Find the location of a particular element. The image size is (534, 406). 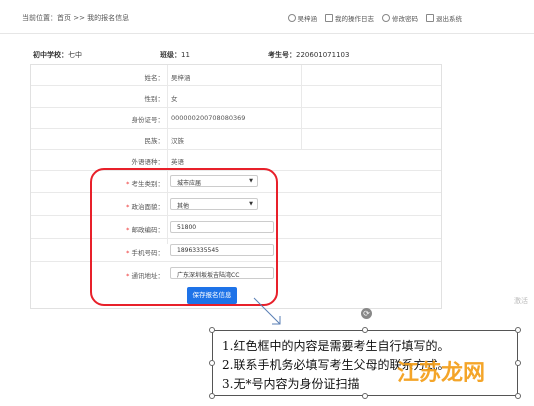

note-line-1: 1.红色框中的内容是需要考生自行填写的。 is located at coordinates (336, 346).